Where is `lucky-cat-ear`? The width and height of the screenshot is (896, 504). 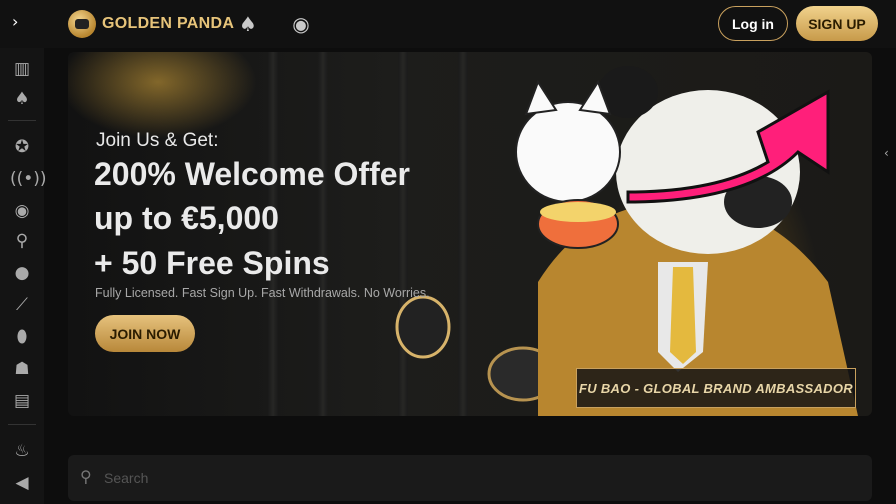 lucky-cat-ear is located at coordinates (541, 97).